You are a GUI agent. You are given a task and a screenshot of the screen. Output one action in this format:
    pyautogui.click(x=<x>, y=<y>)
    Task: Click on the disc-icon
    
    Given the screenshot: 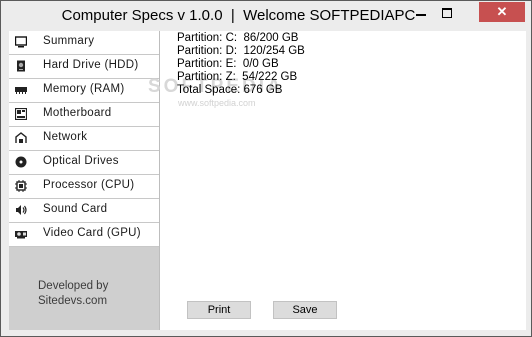 What is the action you would take?
    pyautogui.click(x=21, y=162)
    